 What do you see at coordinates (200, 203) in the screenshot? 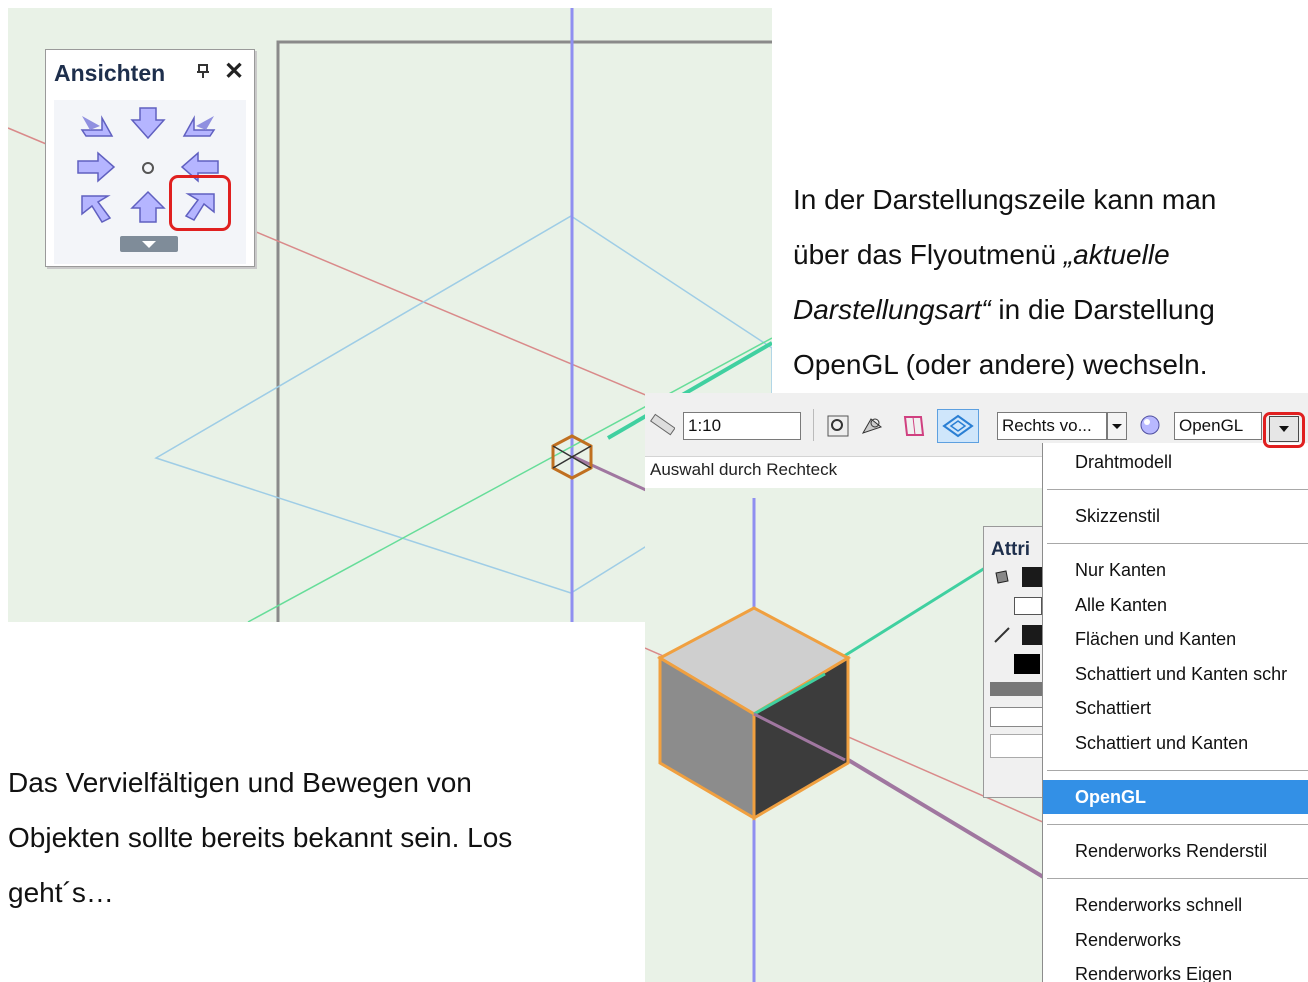
I see `highlight-back-right-view` at bounding box center [200, 203].